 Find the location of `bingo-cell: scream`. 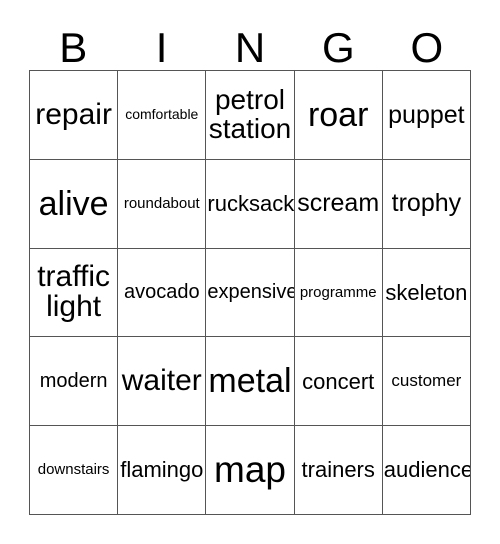

bingo-cell: scream is located at coordinates (338, 204).